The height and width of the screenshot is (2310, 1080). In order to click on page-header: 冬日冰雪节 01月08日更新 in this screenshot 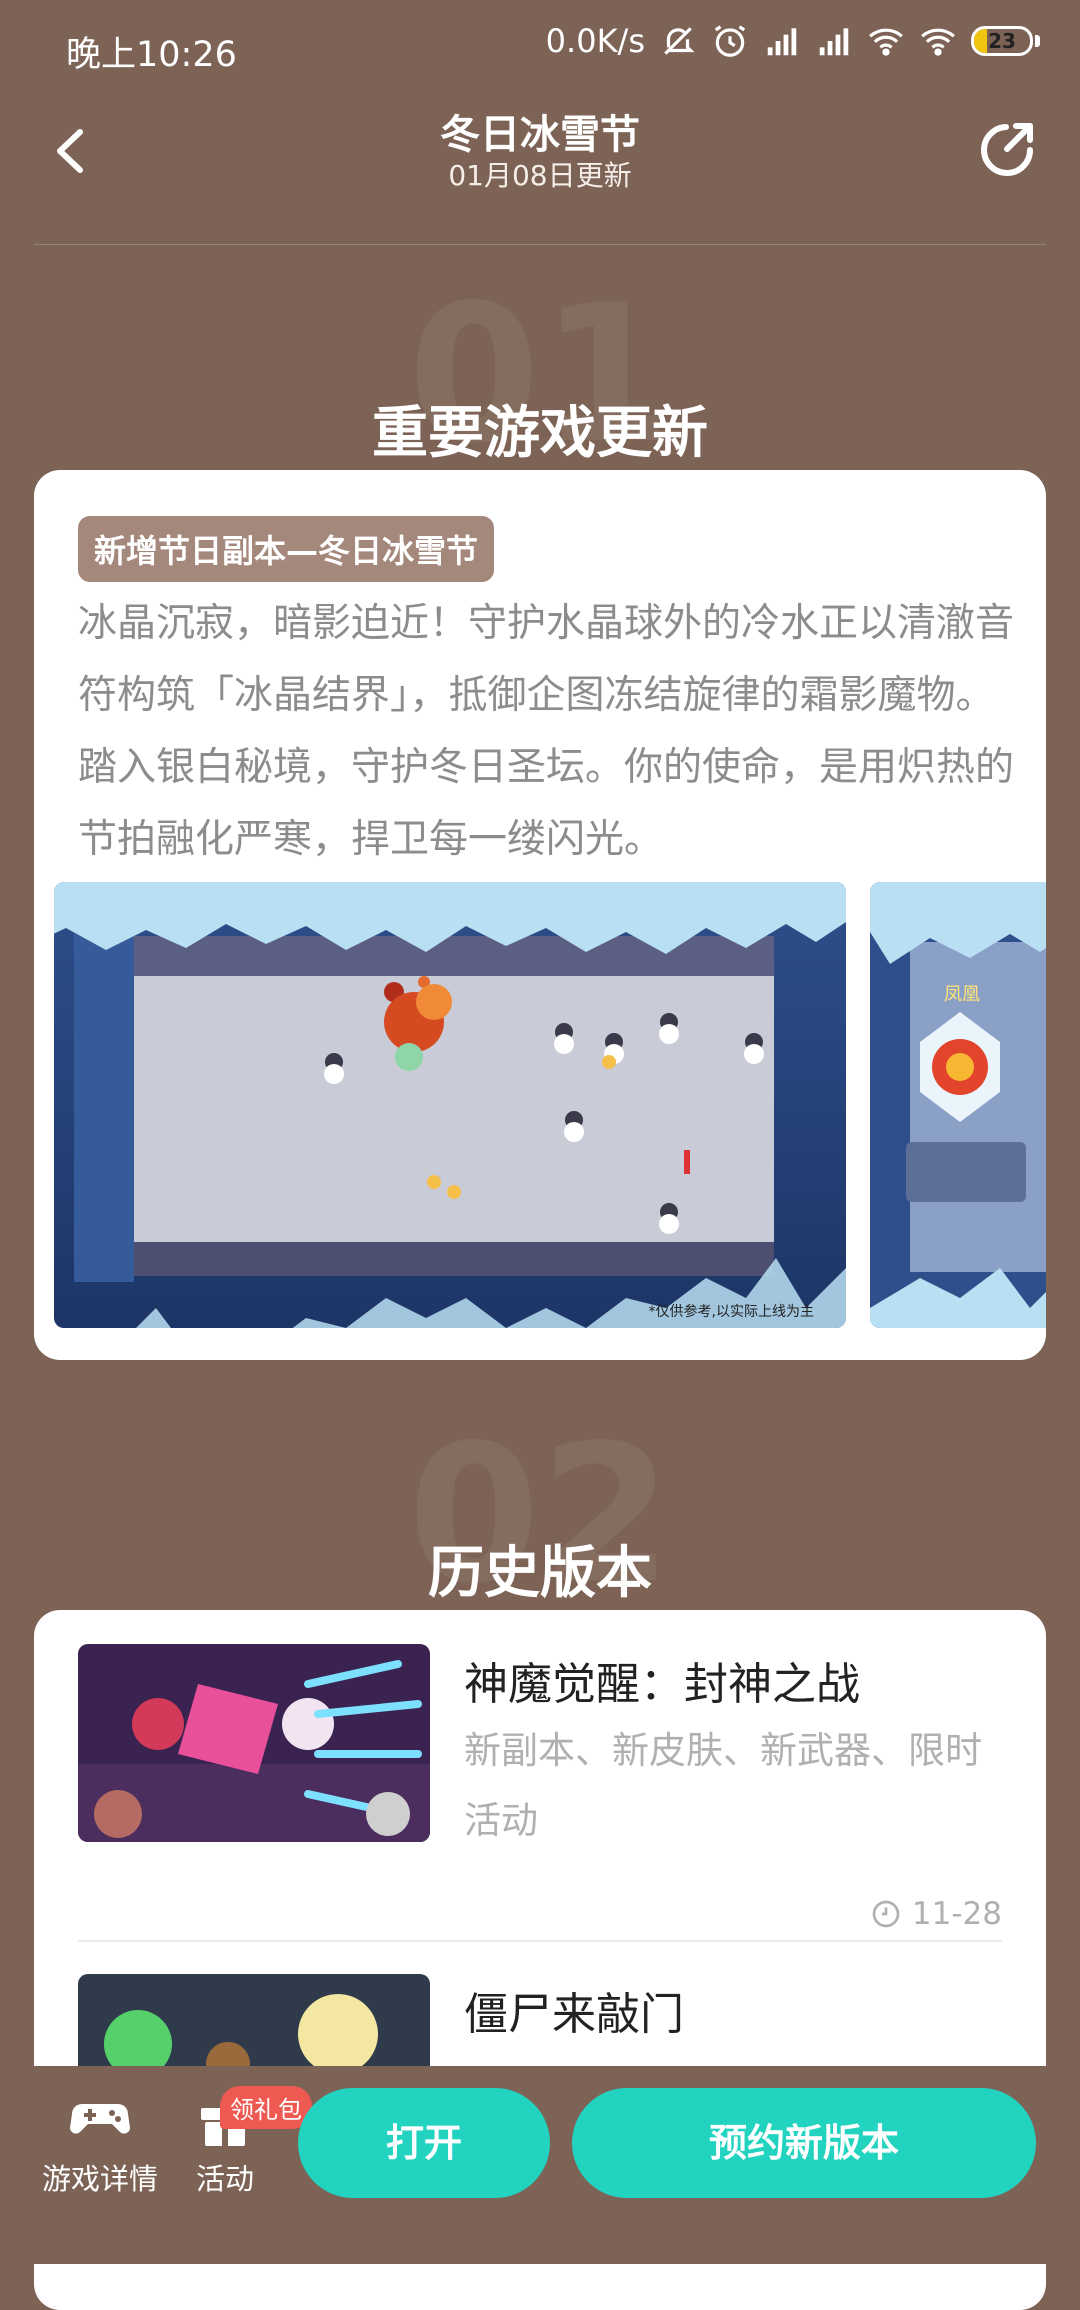, I will do `click(540, 171)`.